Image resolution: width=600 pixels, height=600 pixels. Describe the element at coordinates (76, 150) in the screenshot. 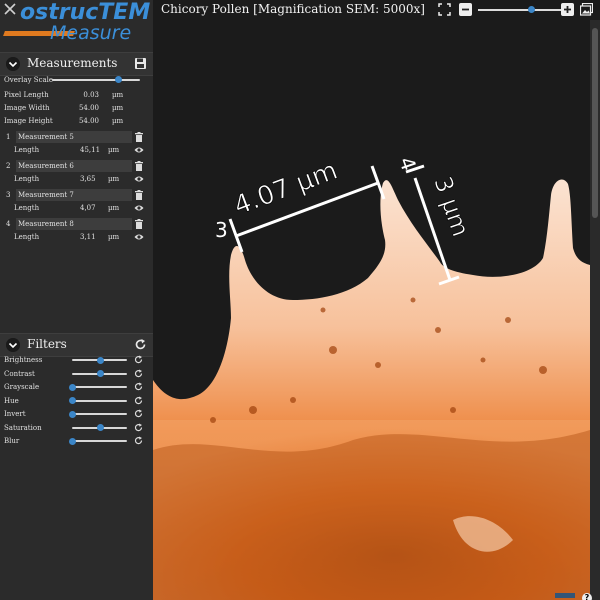

I see `measurement-length-row: Length 45,11 µm` at that location.